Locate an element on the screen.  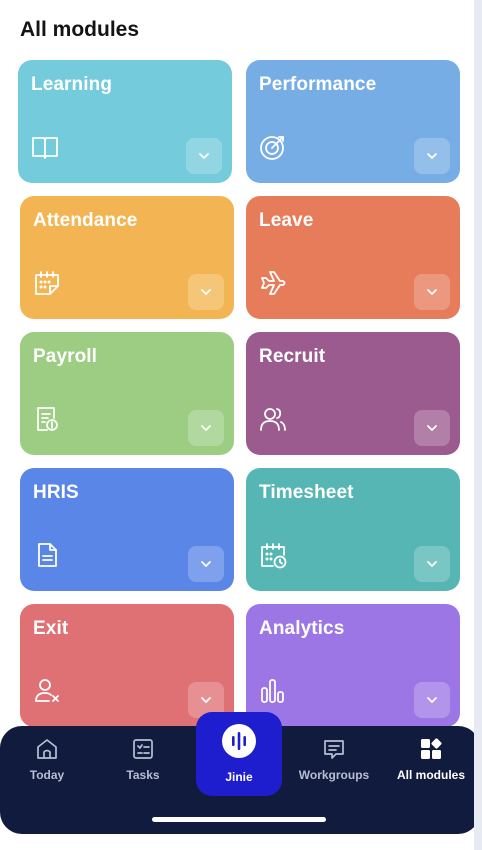
people-icon is located at coordinates (273, 419).